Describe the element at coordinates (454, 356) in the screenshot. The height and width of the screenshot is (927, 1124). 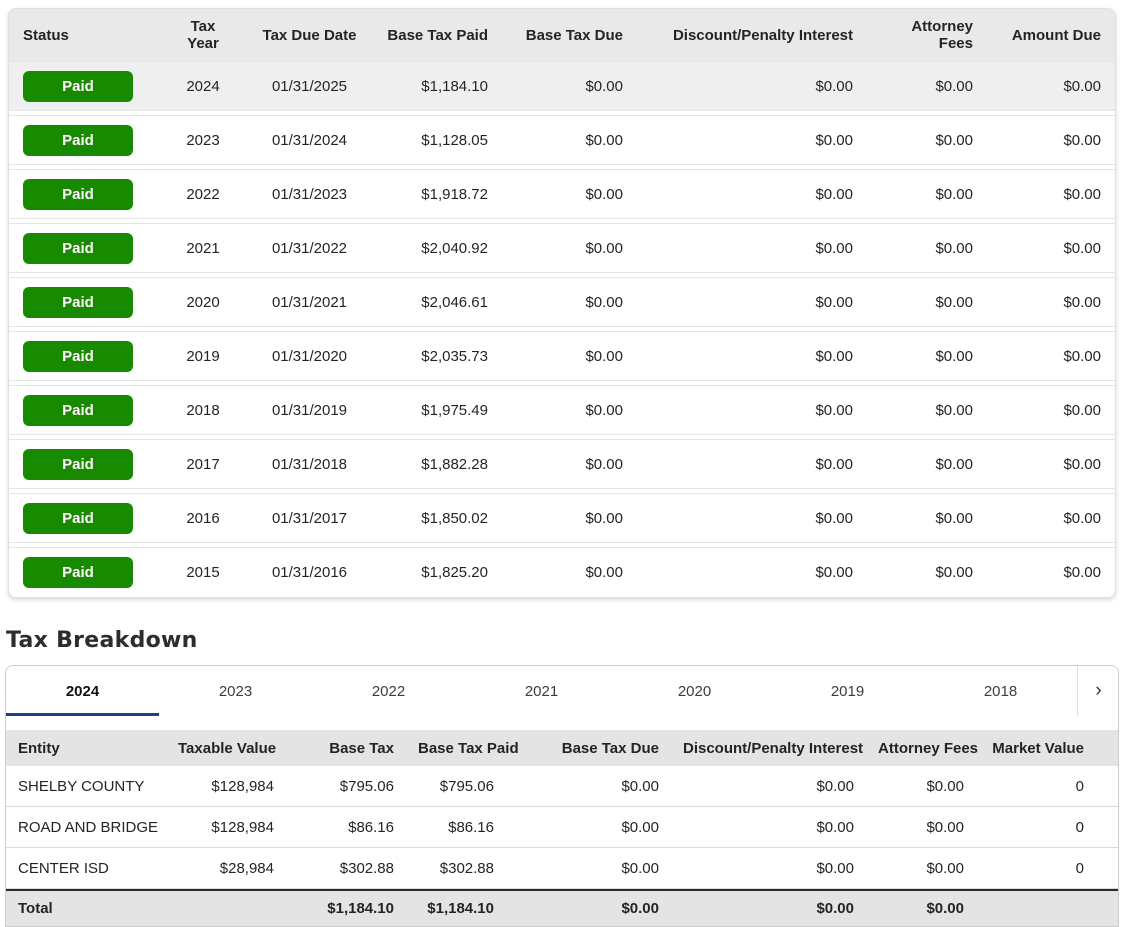
I see `cell-base-tax-paid: $2,035.73` at that location.